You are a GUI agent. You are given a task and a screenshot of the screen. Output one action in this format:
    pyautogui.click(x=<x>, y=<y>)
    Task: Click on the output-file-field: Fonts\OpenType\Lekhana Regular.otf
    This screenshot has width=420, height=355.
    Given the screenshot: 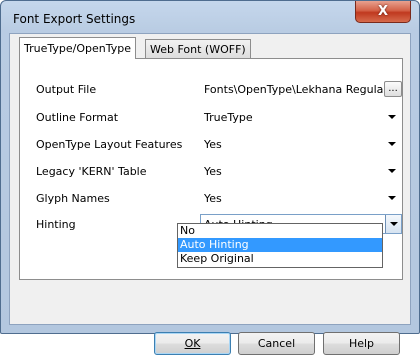 What is the action you would take?
    pyautogui.click(x=301, y=89)
    